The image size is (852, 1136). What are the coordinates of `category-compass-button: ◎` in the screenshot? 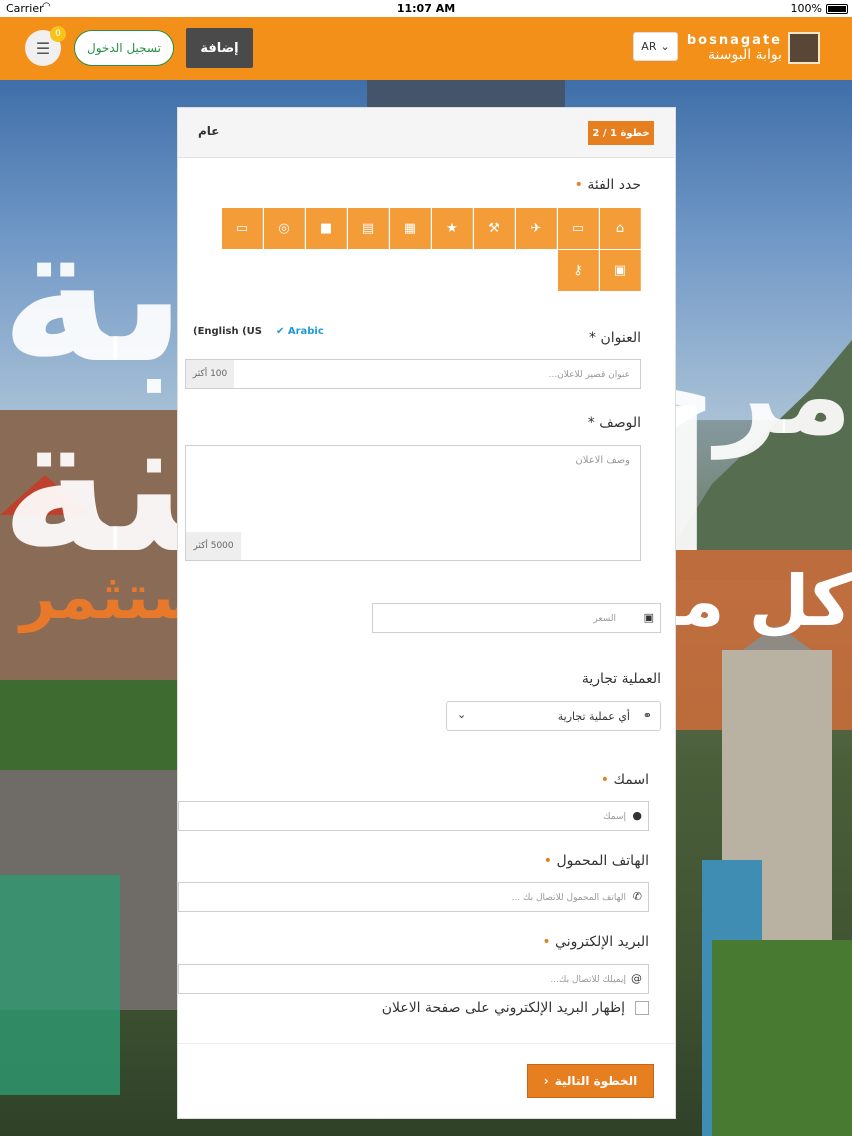 It's located at (284, 228).